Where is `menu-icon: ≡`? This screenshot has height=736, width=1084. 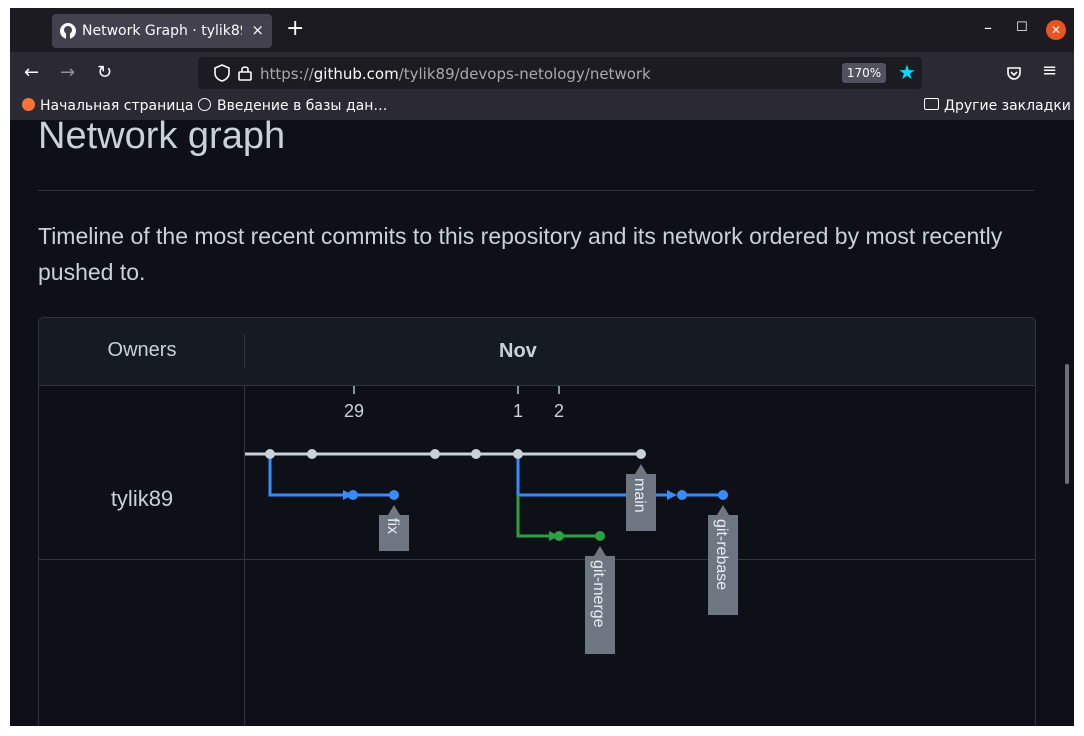
menu-icon: ≡ is located at coordinates (1049, 70).